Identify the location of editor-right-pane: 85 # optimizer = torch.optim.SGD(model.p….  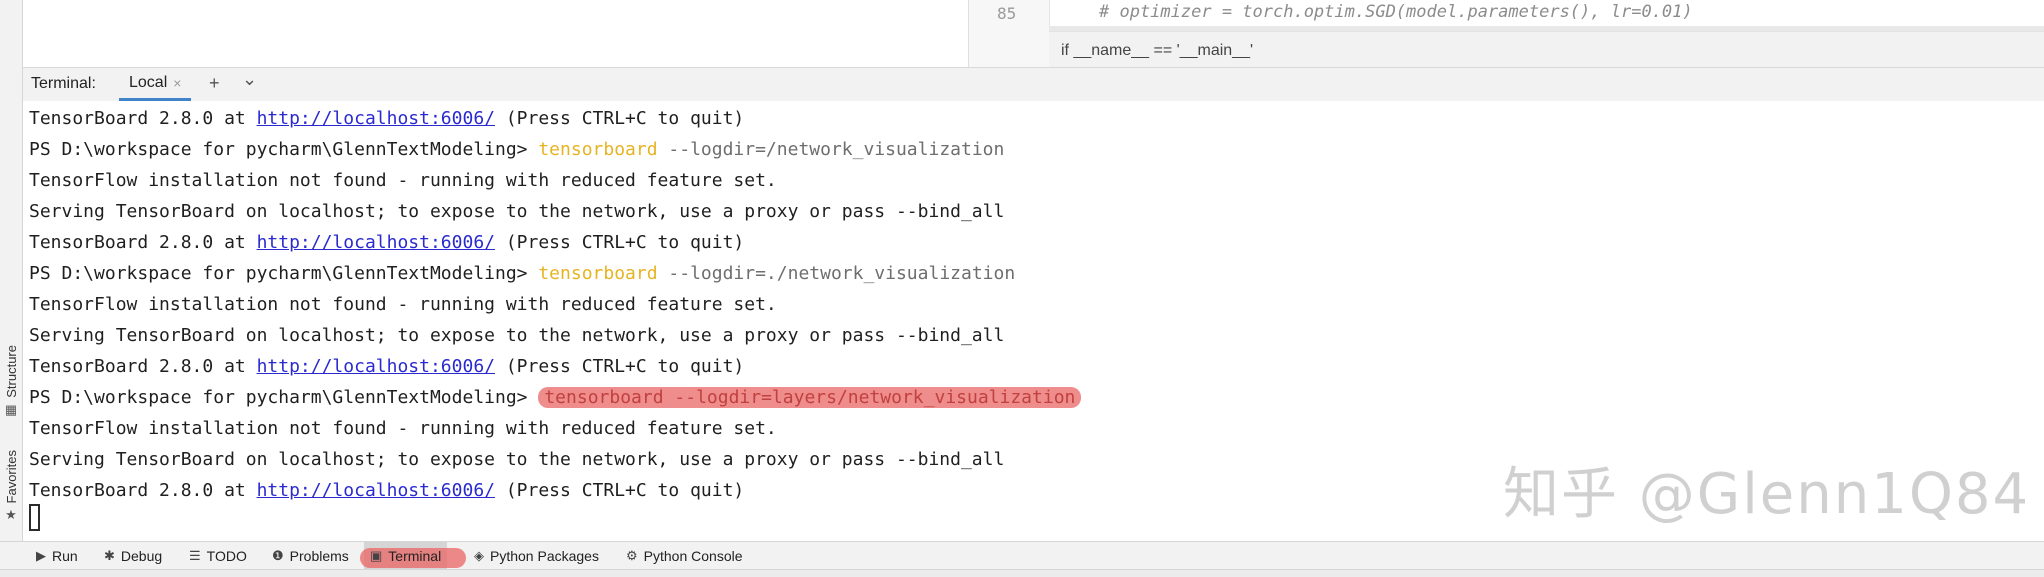
(1506, 34).